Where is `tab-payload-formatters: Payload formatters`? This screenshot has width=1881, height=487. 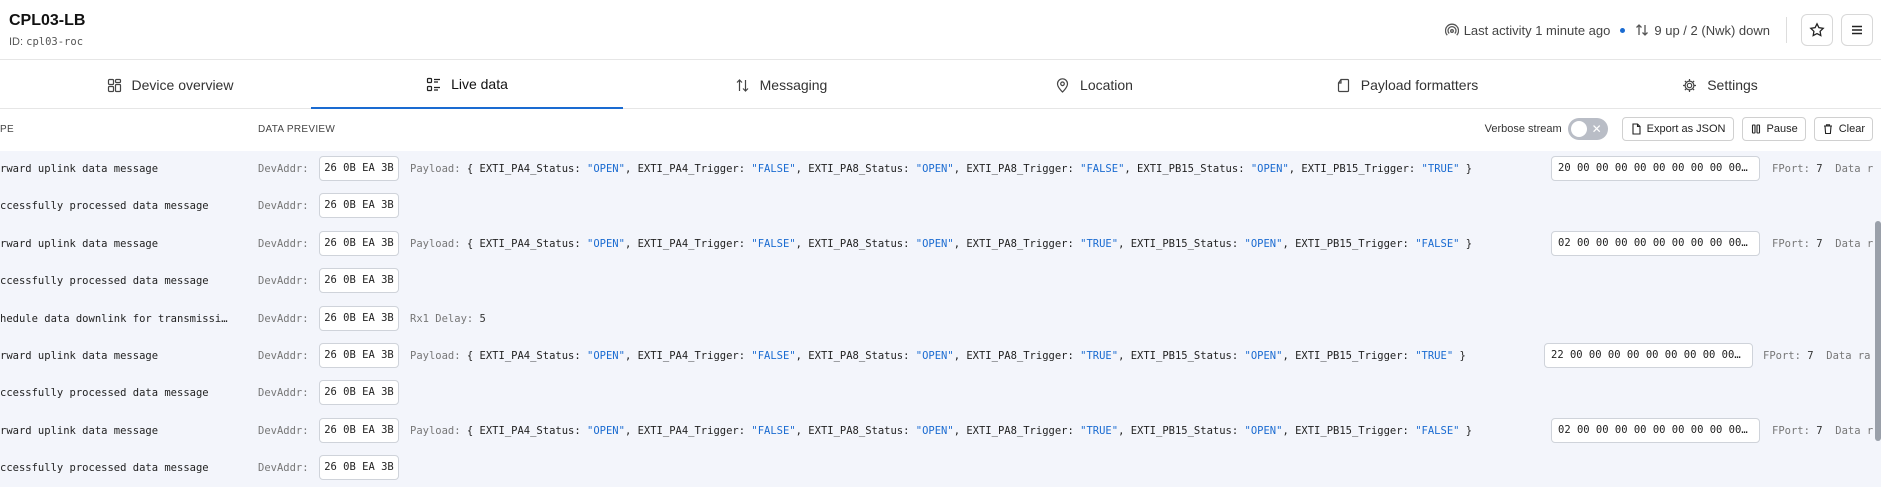
tab-payload-formatters: Payload formatters is located at coordinates (1407, 85).